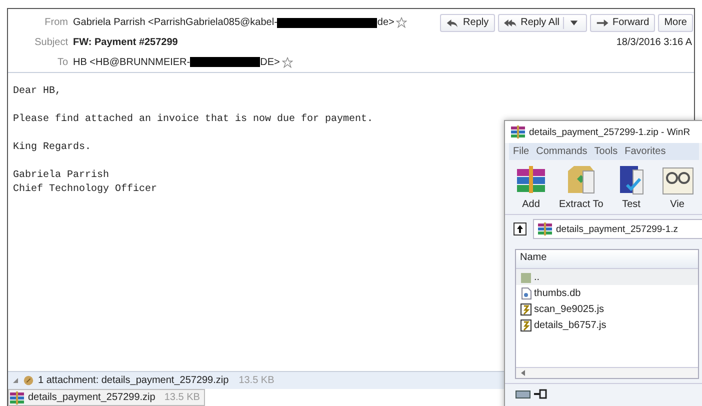 Image resolution: width=702 pixels, height=406 pixels. I want to click on more-button: More, so click(675, 23).